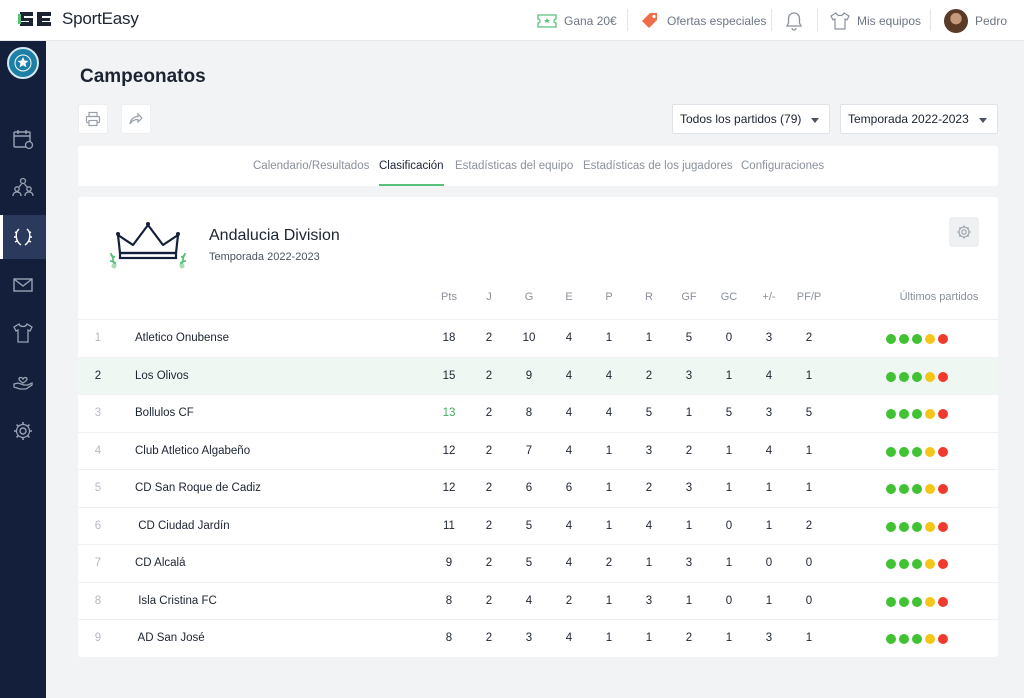  Describe the element at coordinates (245, 452) in the screenshot. I see `team-name: Club Atletico Algabeño` at that location.